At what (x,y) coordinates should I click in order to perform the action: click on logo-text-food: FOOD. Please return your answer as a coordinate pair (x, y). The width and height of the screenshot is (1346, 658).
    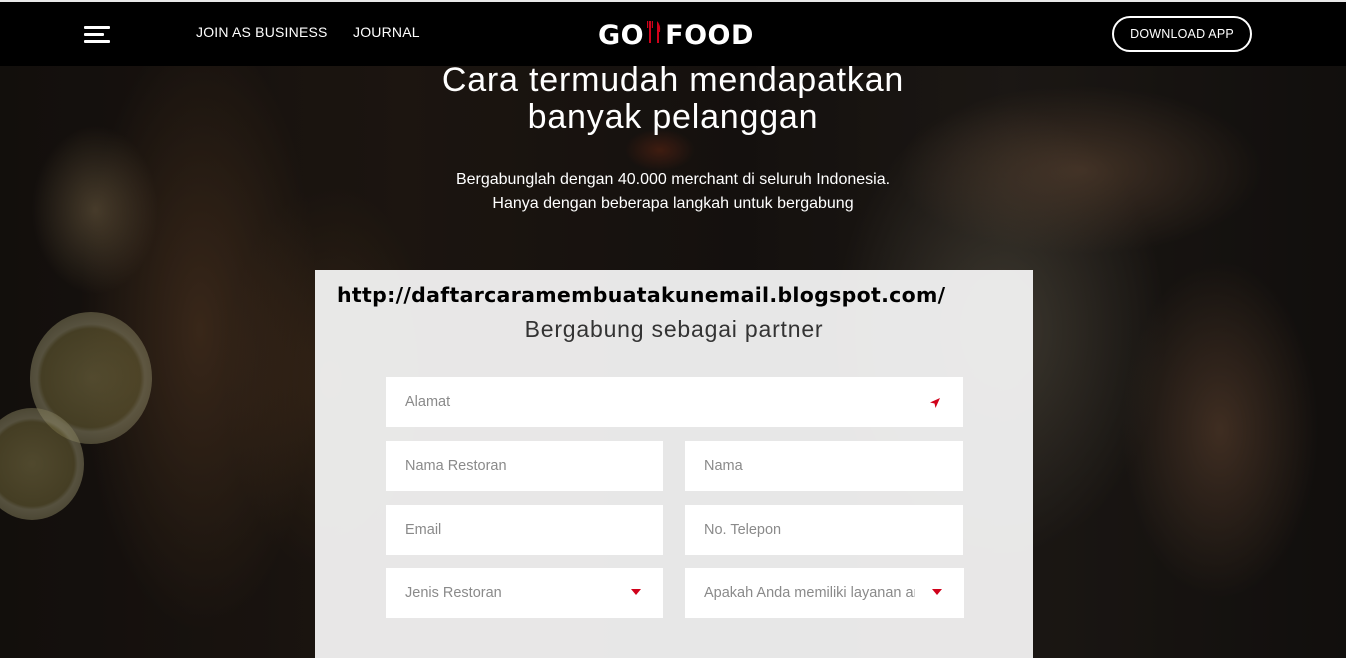
    Looking at the image, I should click on (709, 35).